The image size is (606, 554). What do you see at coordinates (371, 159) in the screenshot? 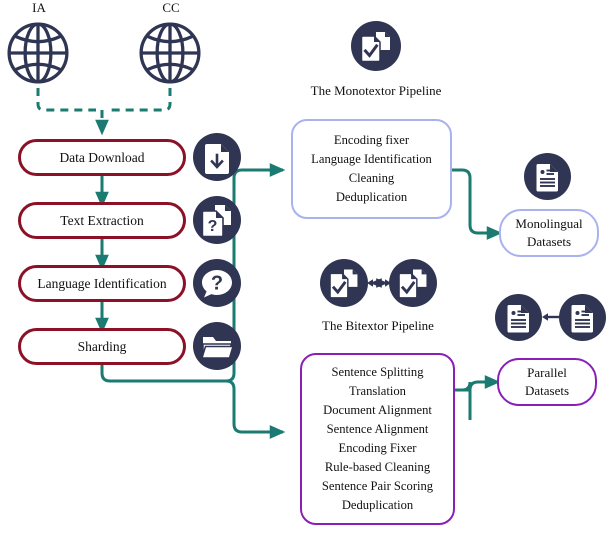
I see `monotextor-step: Language Identification` at bounding box center [371, 159].